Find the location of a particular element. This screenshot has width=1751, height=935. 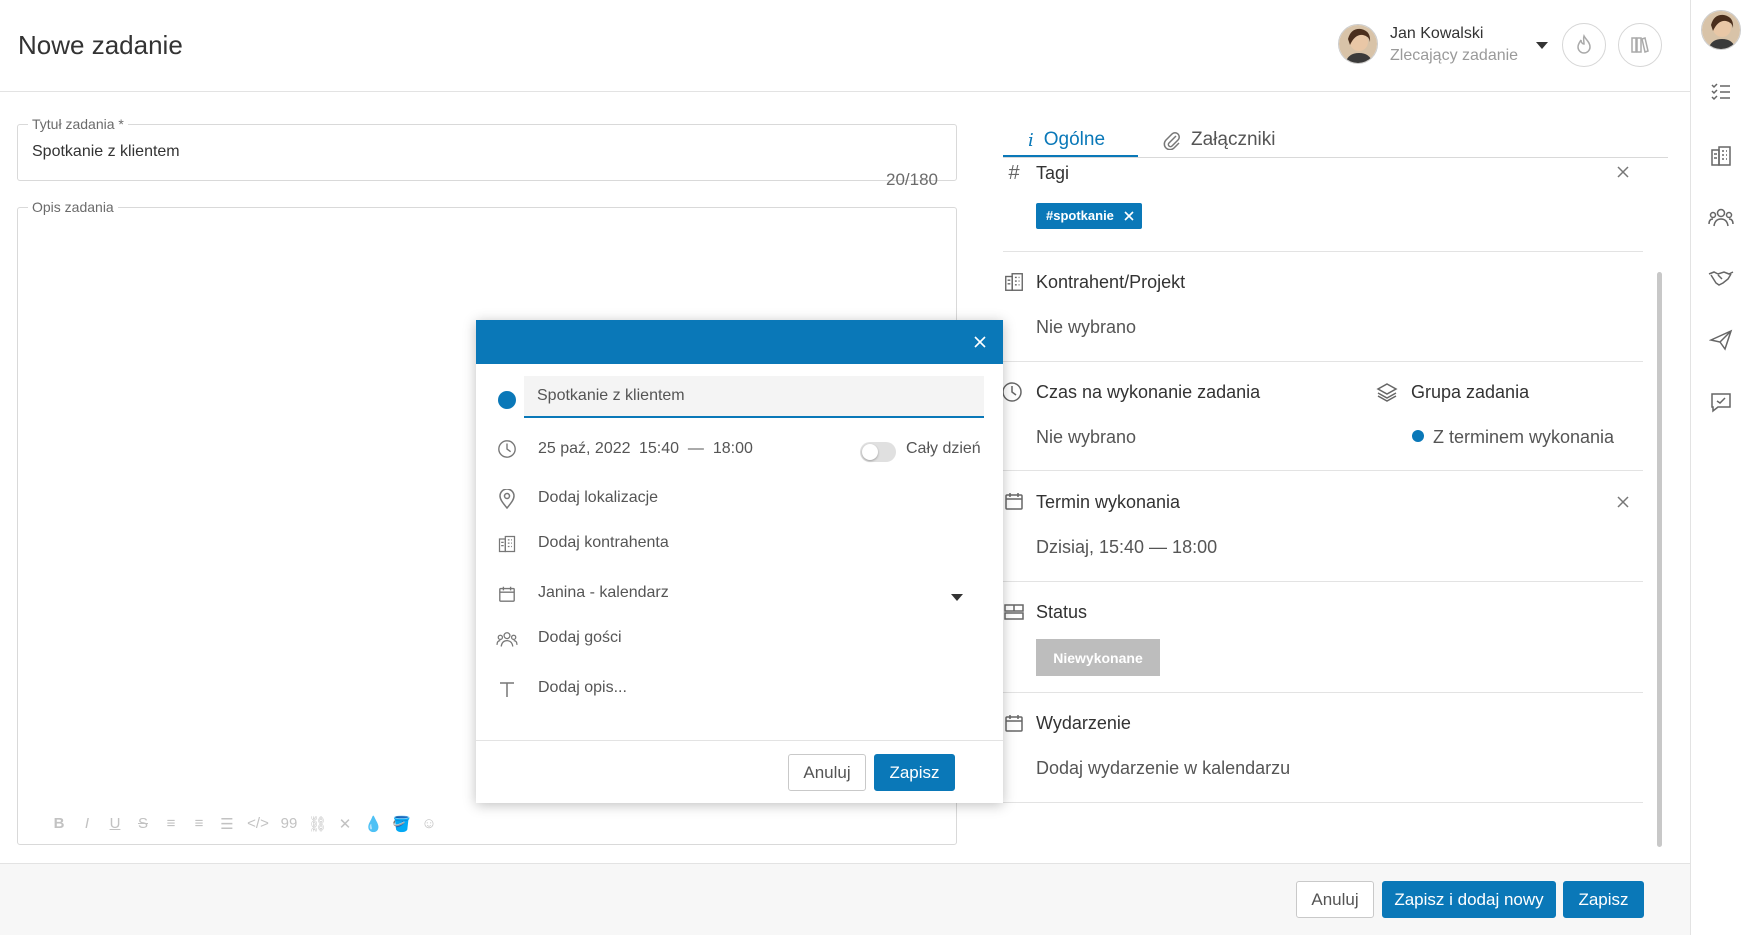

editor-toolbar: B I U S ≡ ≡ ☰ </> 99 ⛓ ✕ 💧 🪣 ☺ is located at coordinates (244, 824).